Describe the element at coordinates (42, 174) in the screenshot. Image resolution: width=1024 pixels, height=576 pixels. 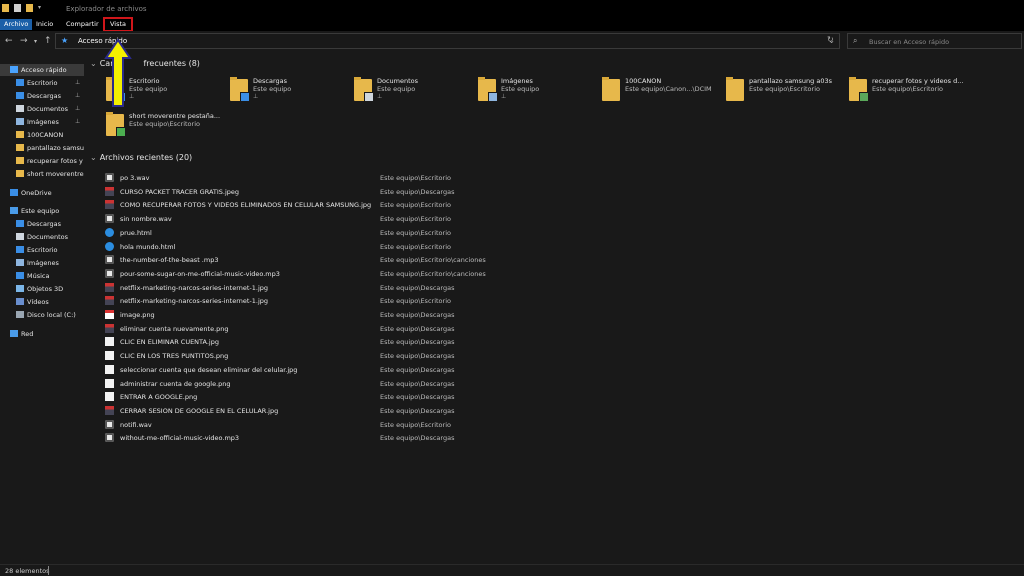
I see `sidebar-item-short-moverentre-p: short moverentre p` at that location.